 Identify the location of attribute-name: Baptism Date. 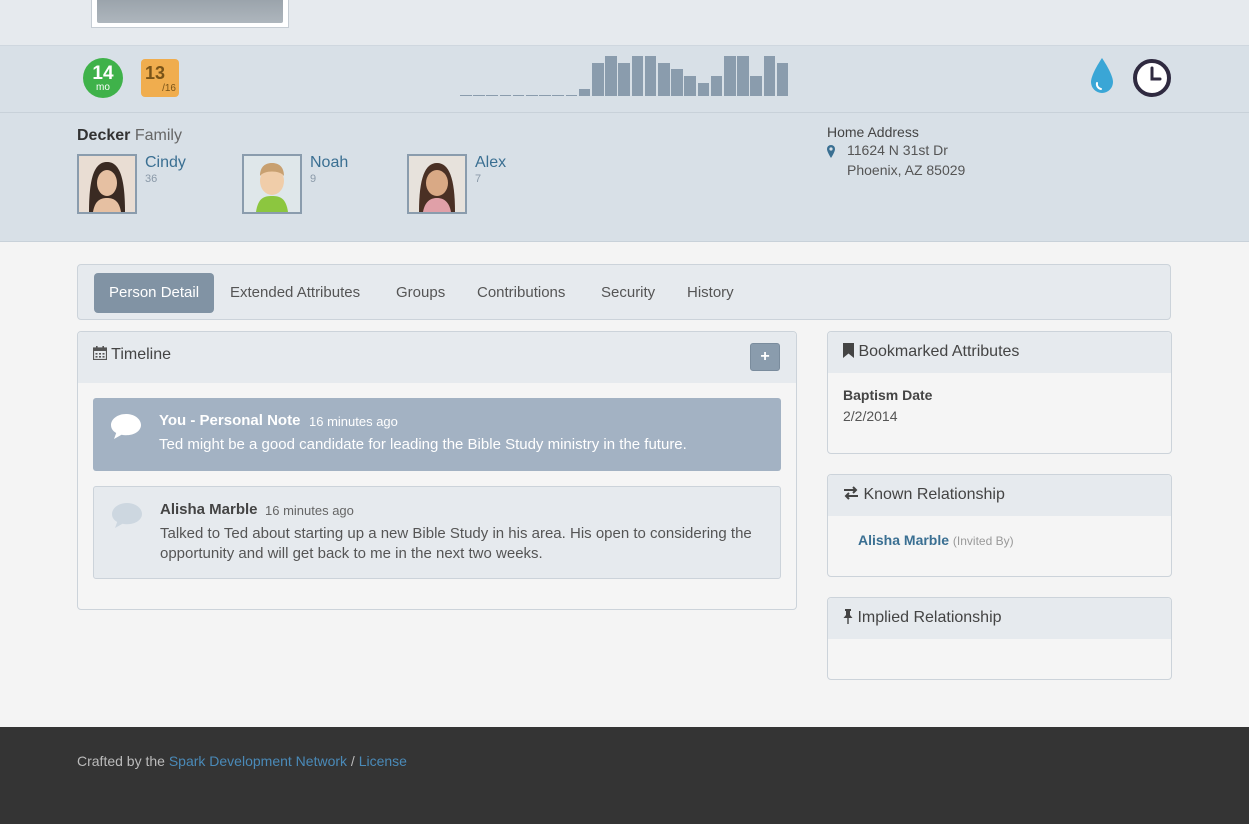
(888, 395).